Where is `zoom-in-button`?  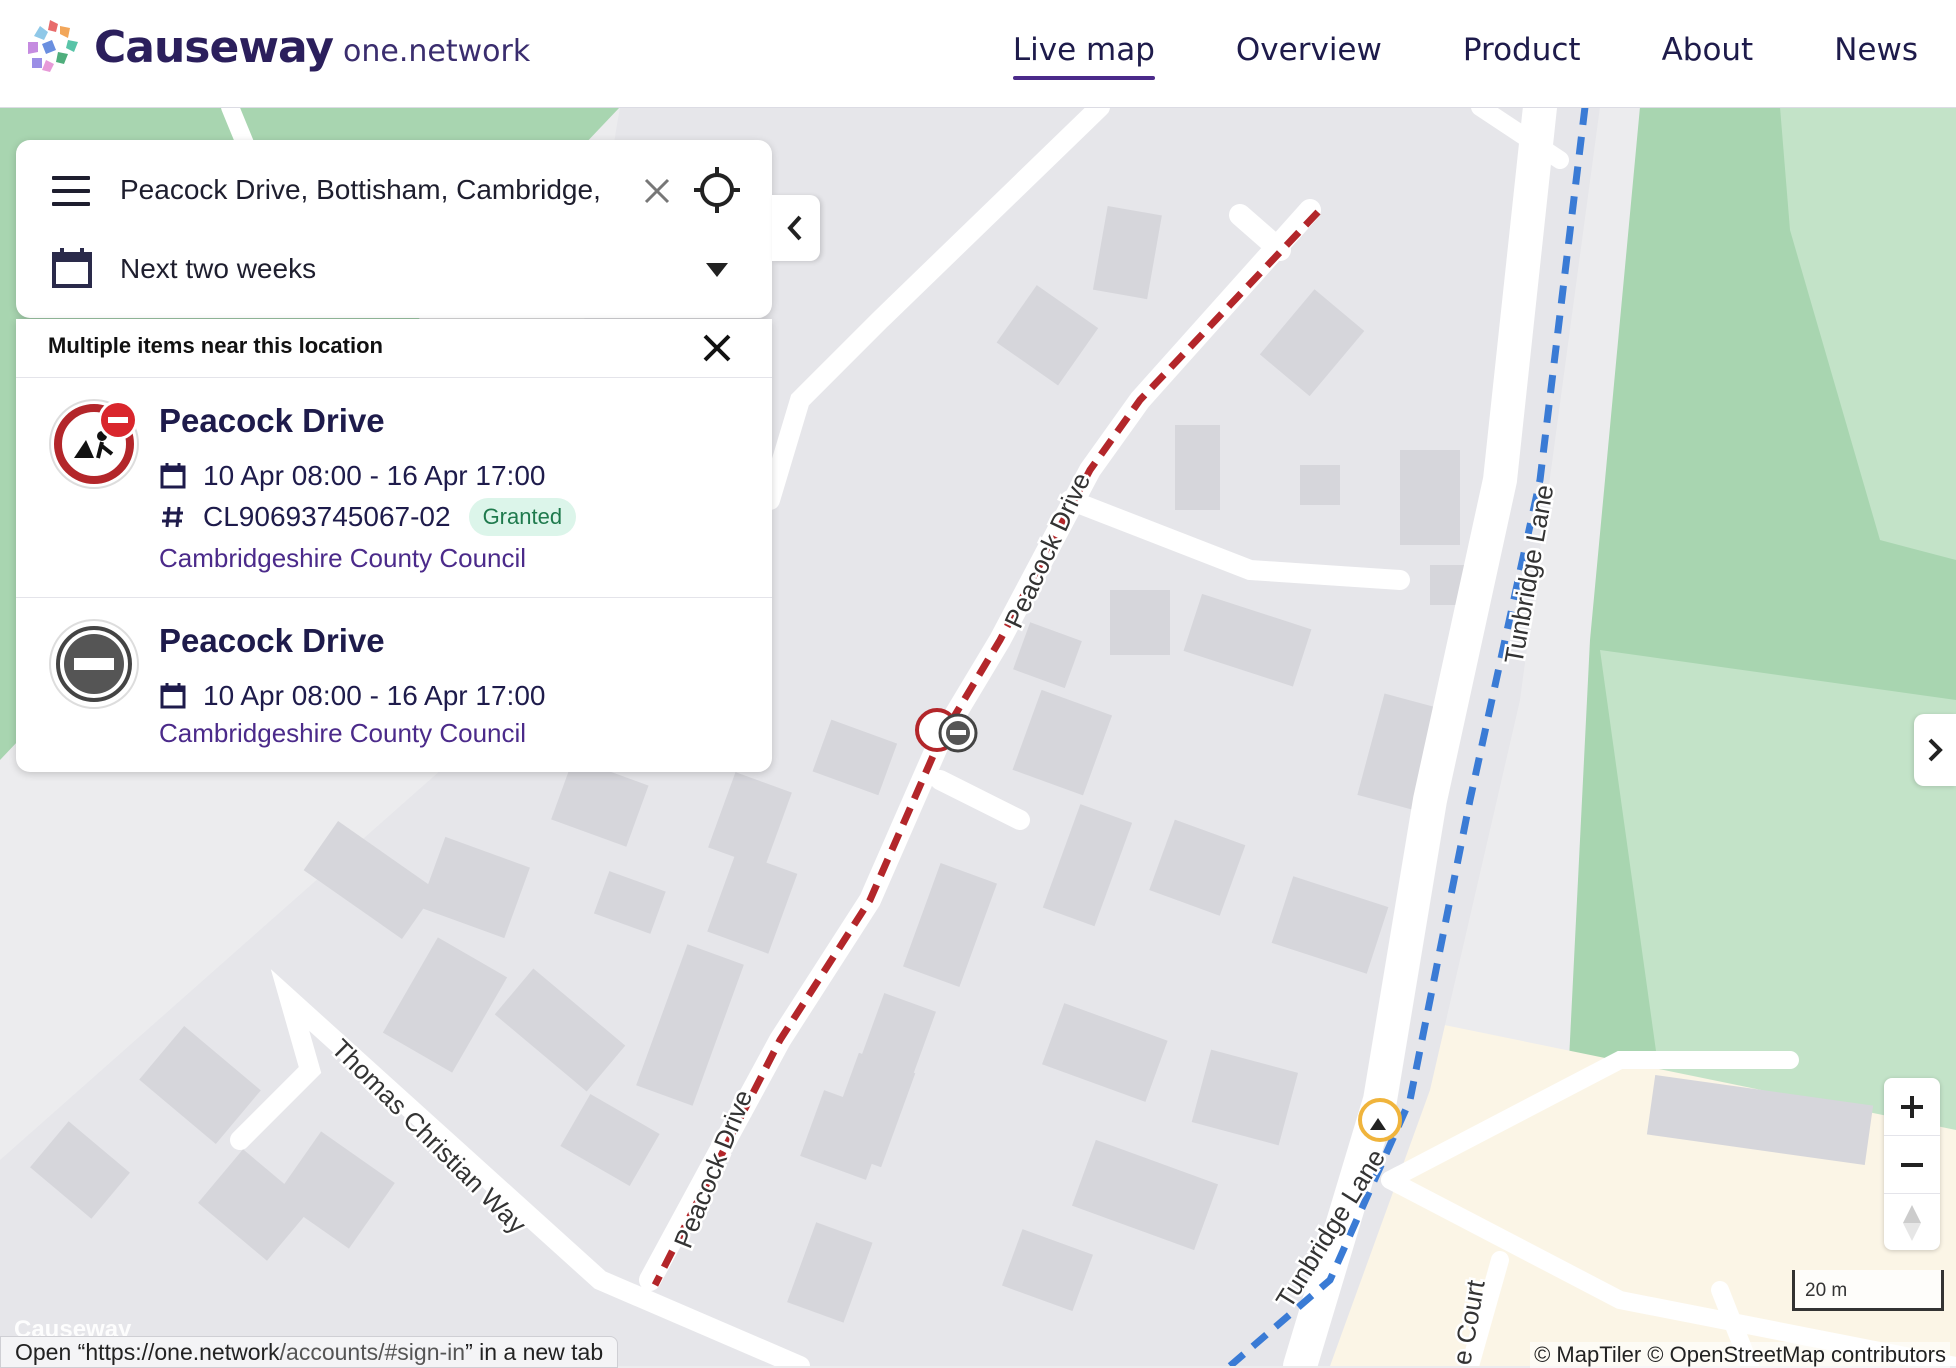
zoom-in-button is located at coordinates (1912, 1107).